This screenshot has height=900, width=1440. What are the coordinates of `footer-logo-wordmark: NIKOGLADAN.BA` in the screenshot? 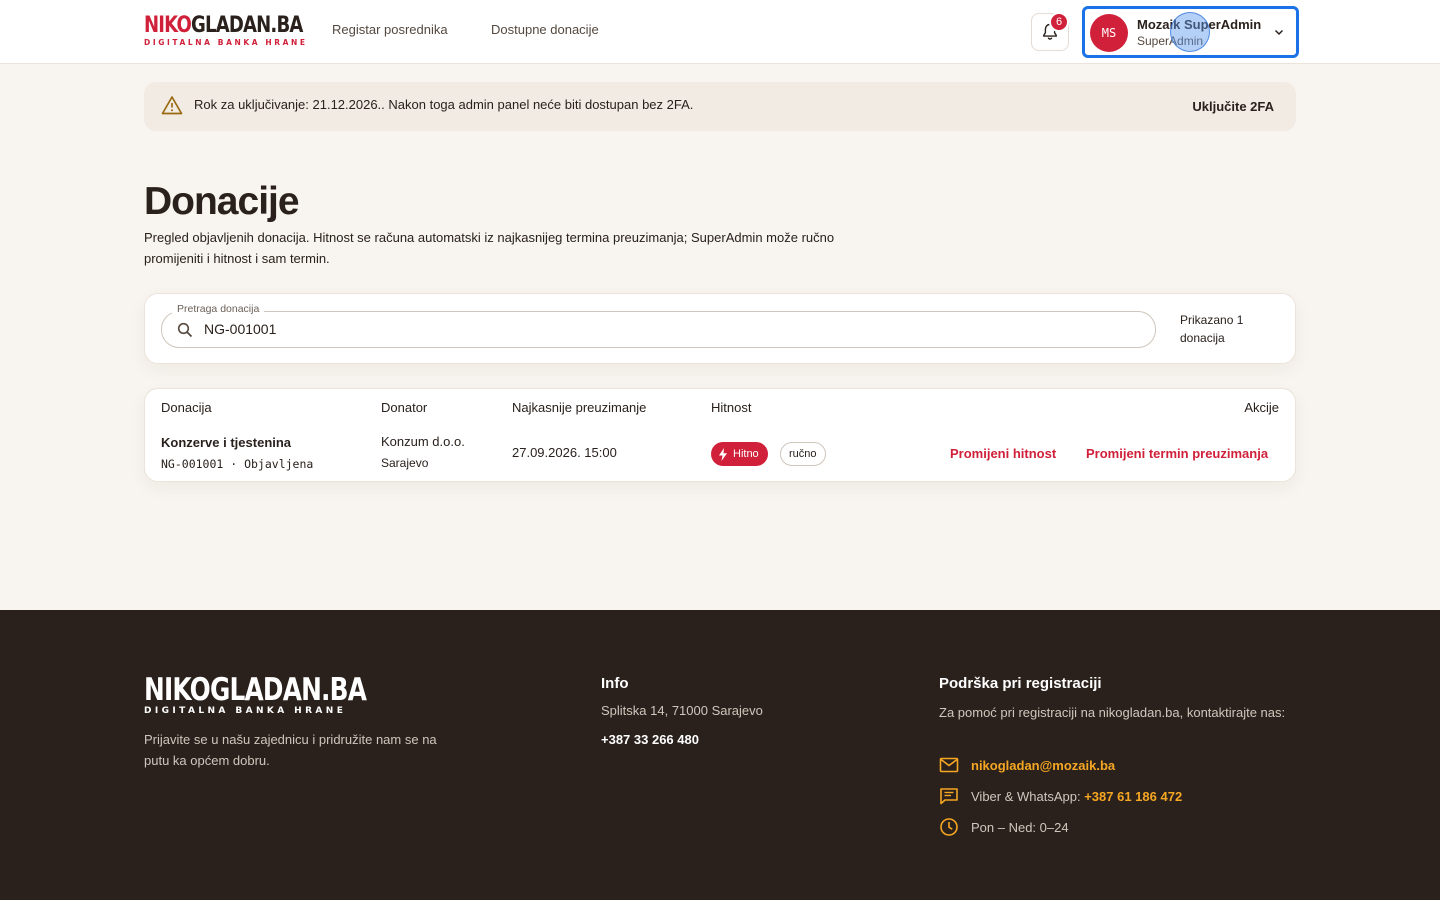 It's located at (255, 690).